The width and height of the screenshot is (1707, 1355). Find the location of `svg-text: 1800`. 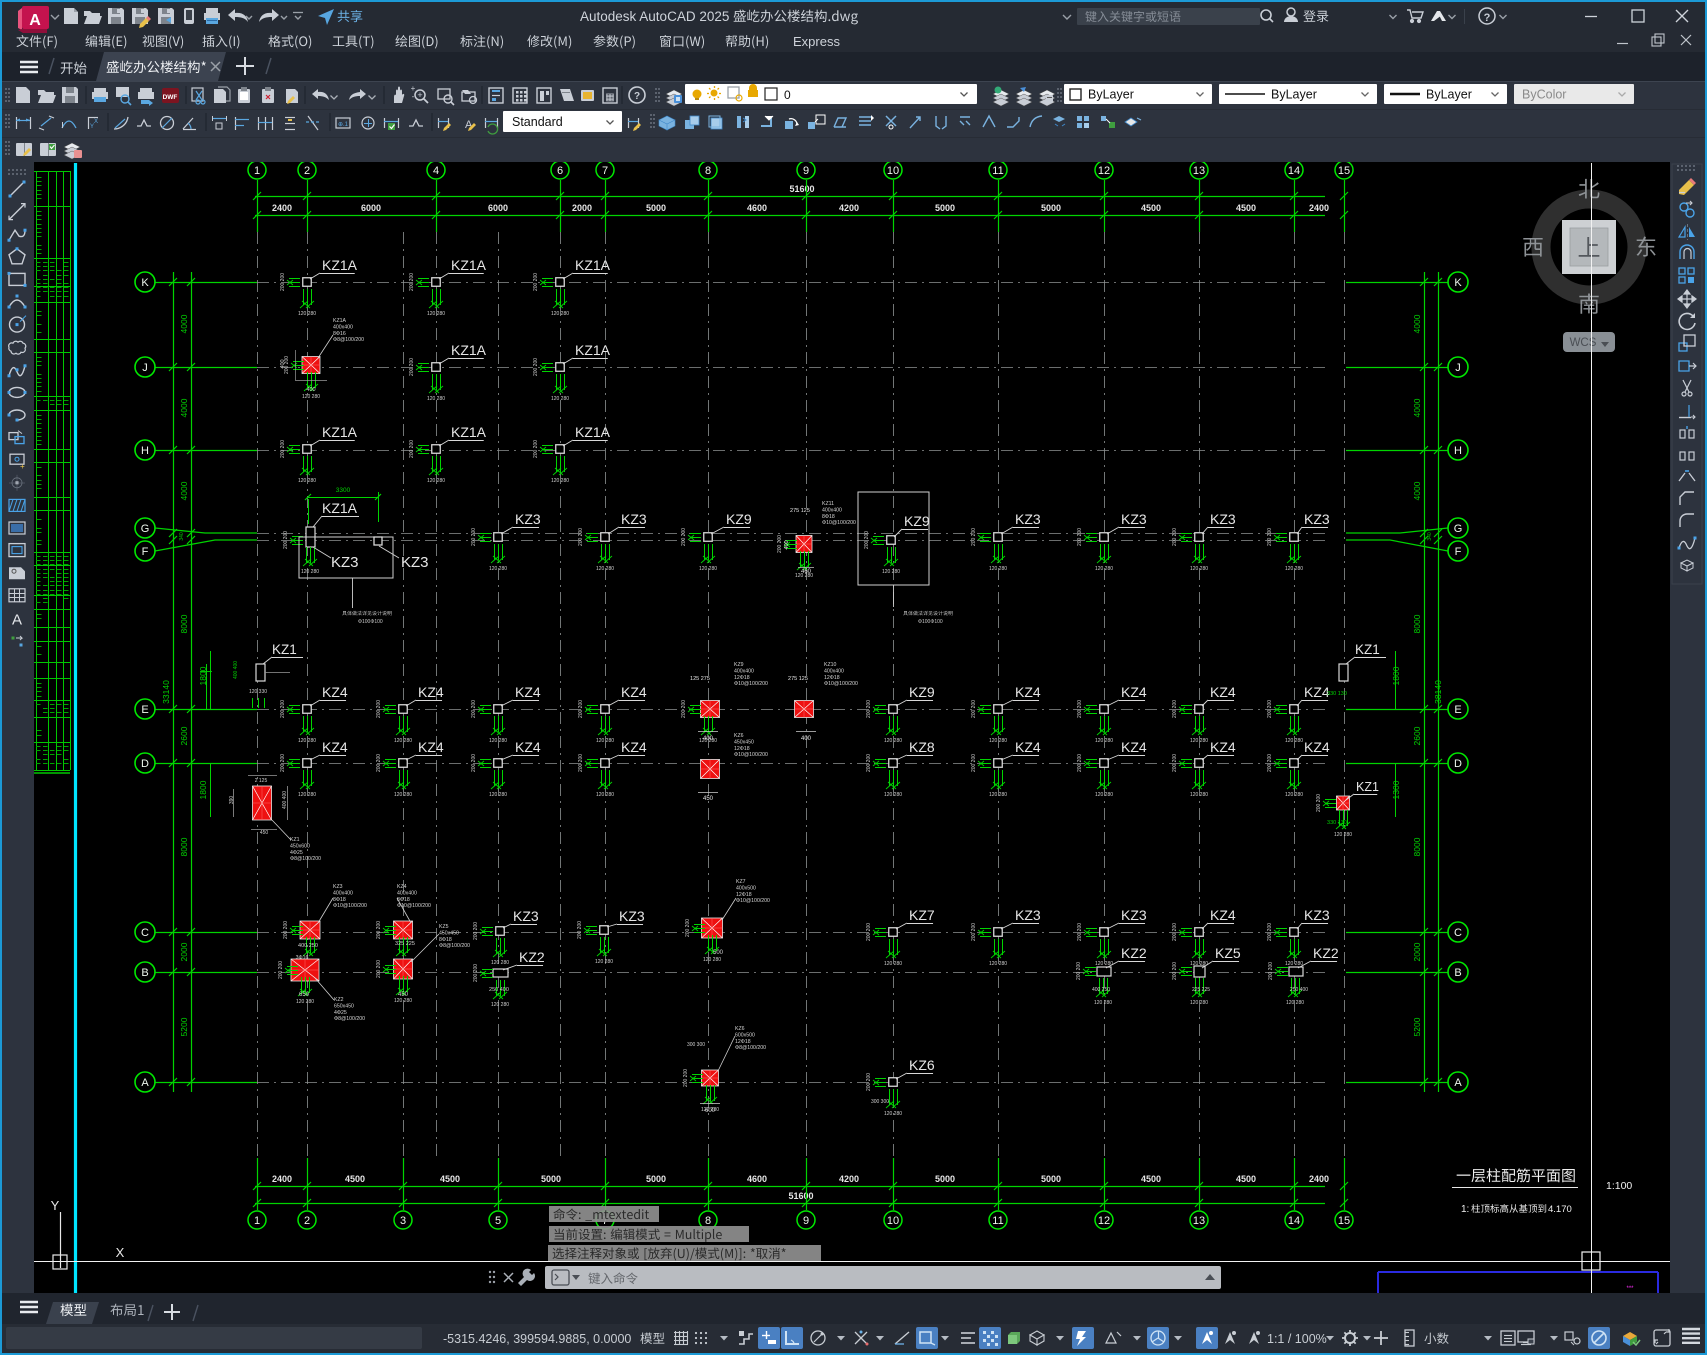

svg-text: 1800 is located at coordinates (203, 789).